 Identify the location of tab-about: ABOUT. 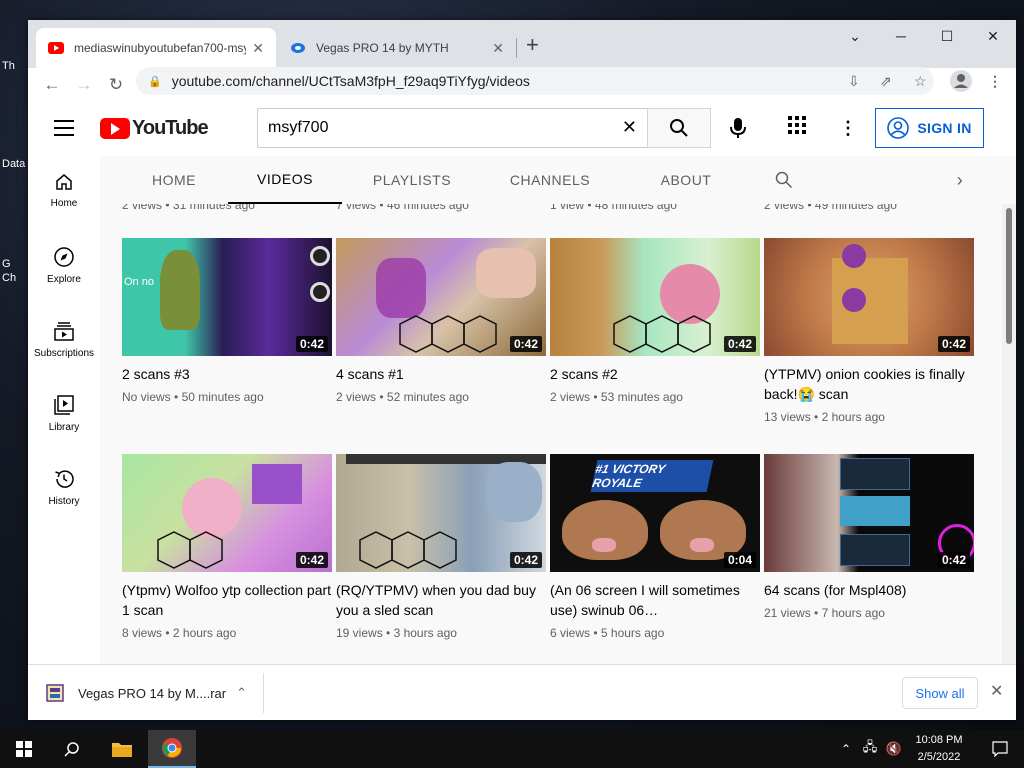
(686, 180).